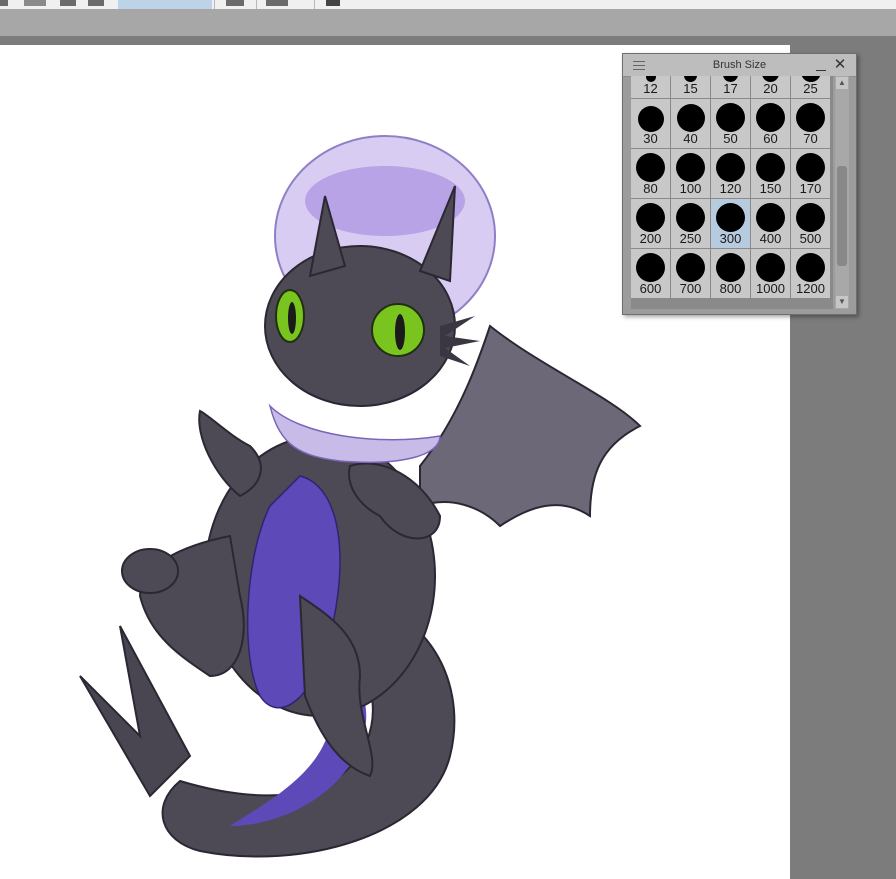 This screenshot has width=896, height=879. Describe the element at coordinates (842, 216) in the screenshot. I see `scrollbar-thumb` at that location.